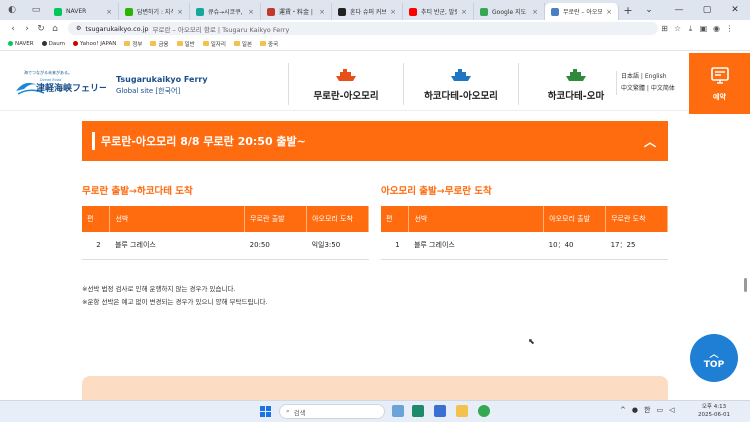  I want to click on browser-tab: Google 지도 ×, so click(509, 11).